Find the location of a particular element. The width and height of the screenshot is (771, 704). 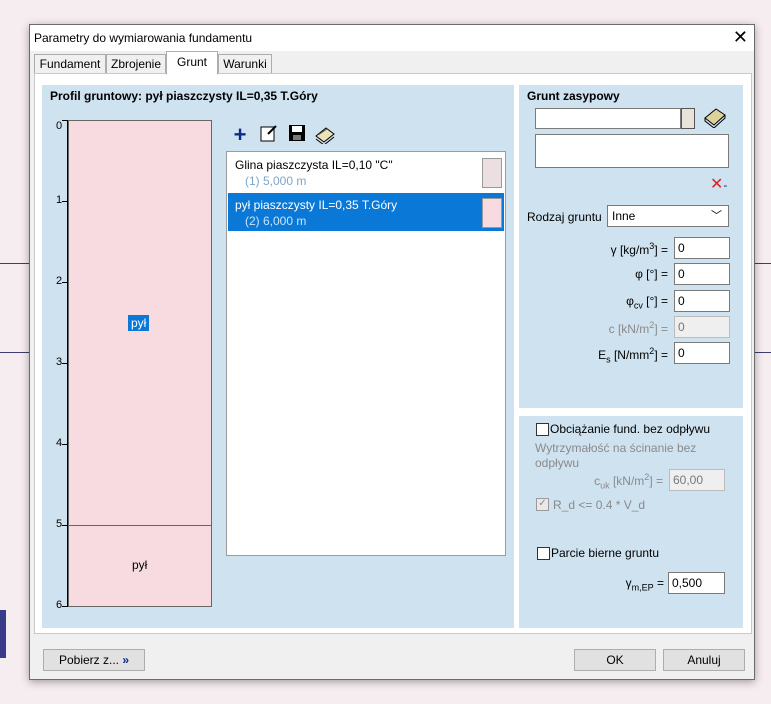

plus-icon: + is located at coordinates (240, 135).